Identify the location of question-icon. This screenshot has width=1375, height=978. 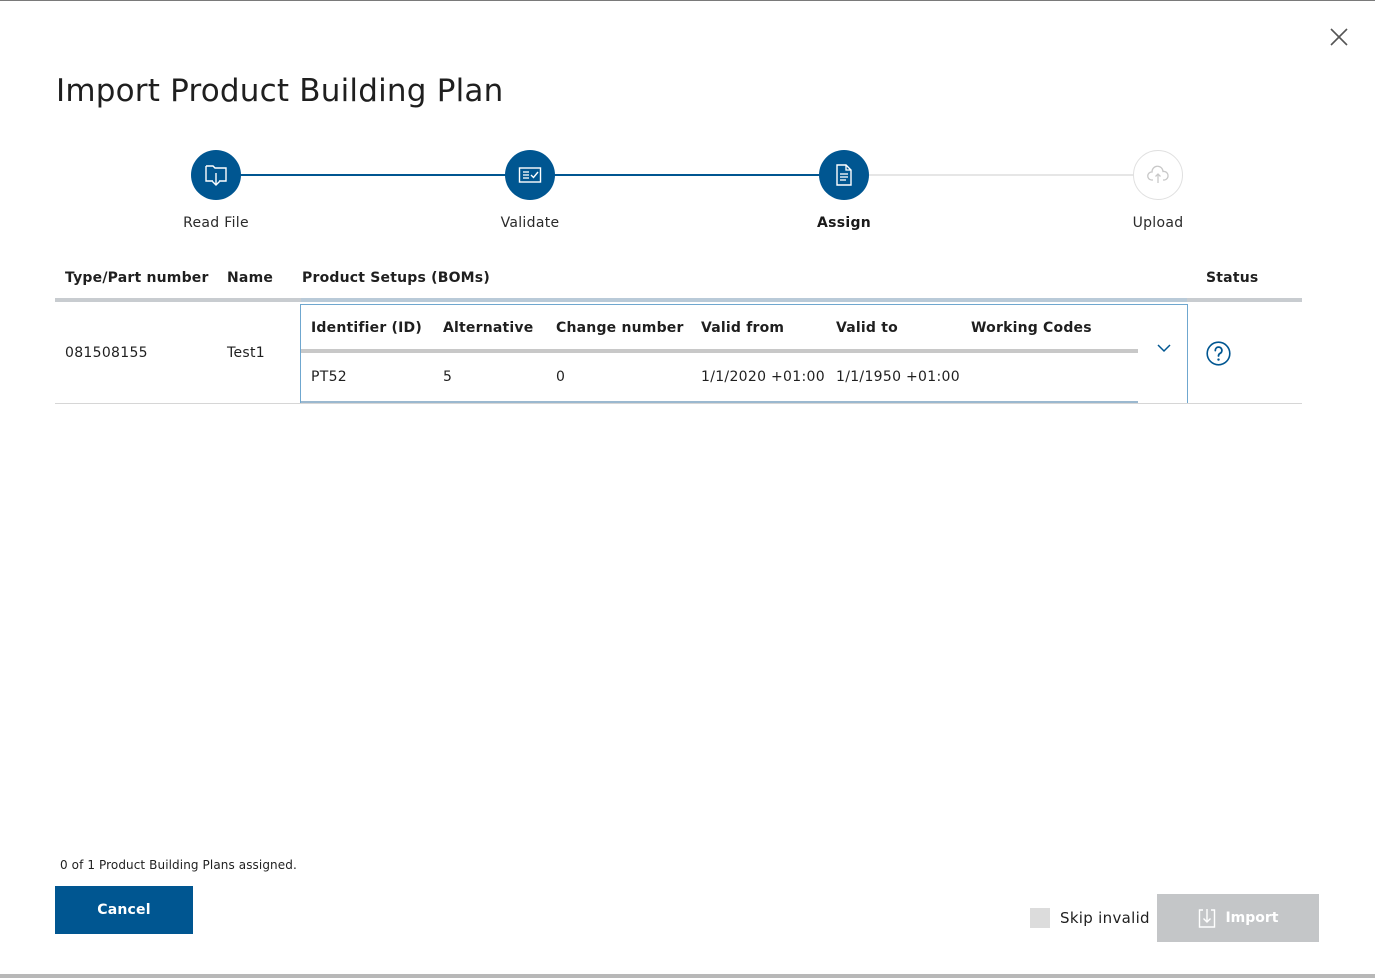
(1218, 353).